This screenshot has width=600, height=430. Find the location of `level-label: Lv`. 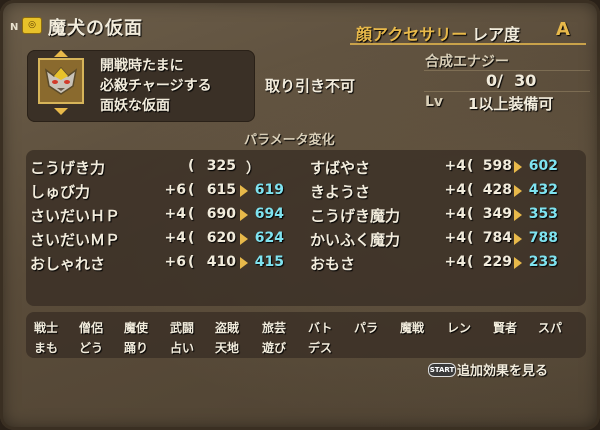

level-label: Lv is located at coordinates (434, 102).